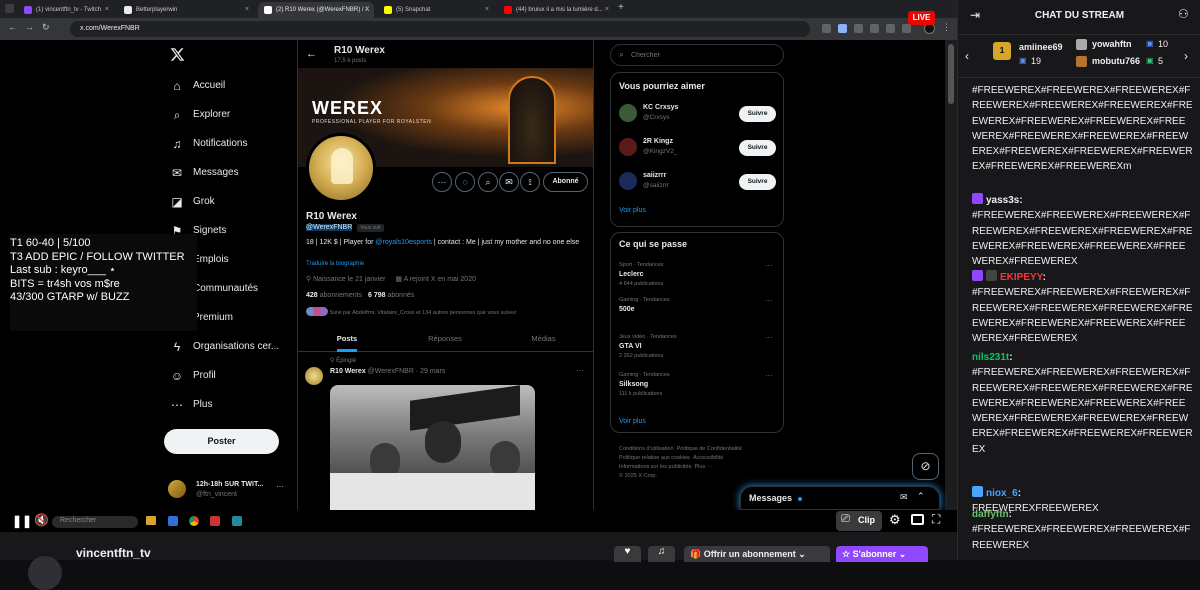 Image resolution: width=1200 pixels, height=590 pixels. I want to click on forward-arrow-icon: →, so click(29, 27).